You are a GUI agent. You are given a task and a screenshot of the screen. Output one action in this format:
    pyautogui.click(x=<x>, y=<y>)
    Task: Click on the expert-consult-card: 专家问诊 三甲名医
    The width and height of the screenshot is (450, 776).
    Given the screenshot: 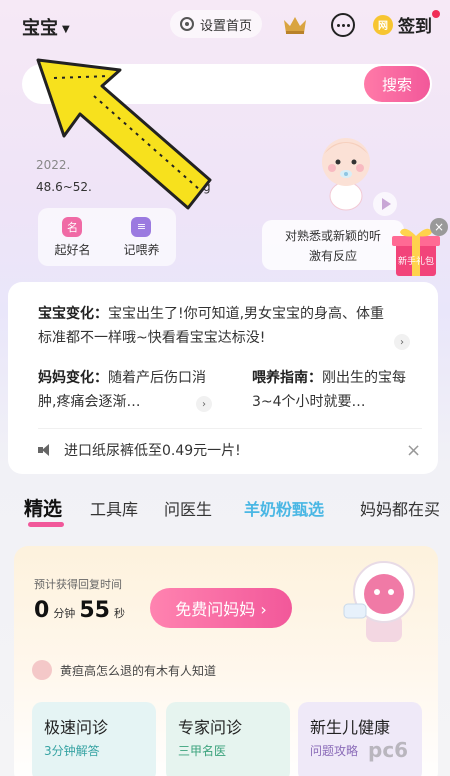 What is the action you would take?
    pyautogui.click(x=228, y=739)
    